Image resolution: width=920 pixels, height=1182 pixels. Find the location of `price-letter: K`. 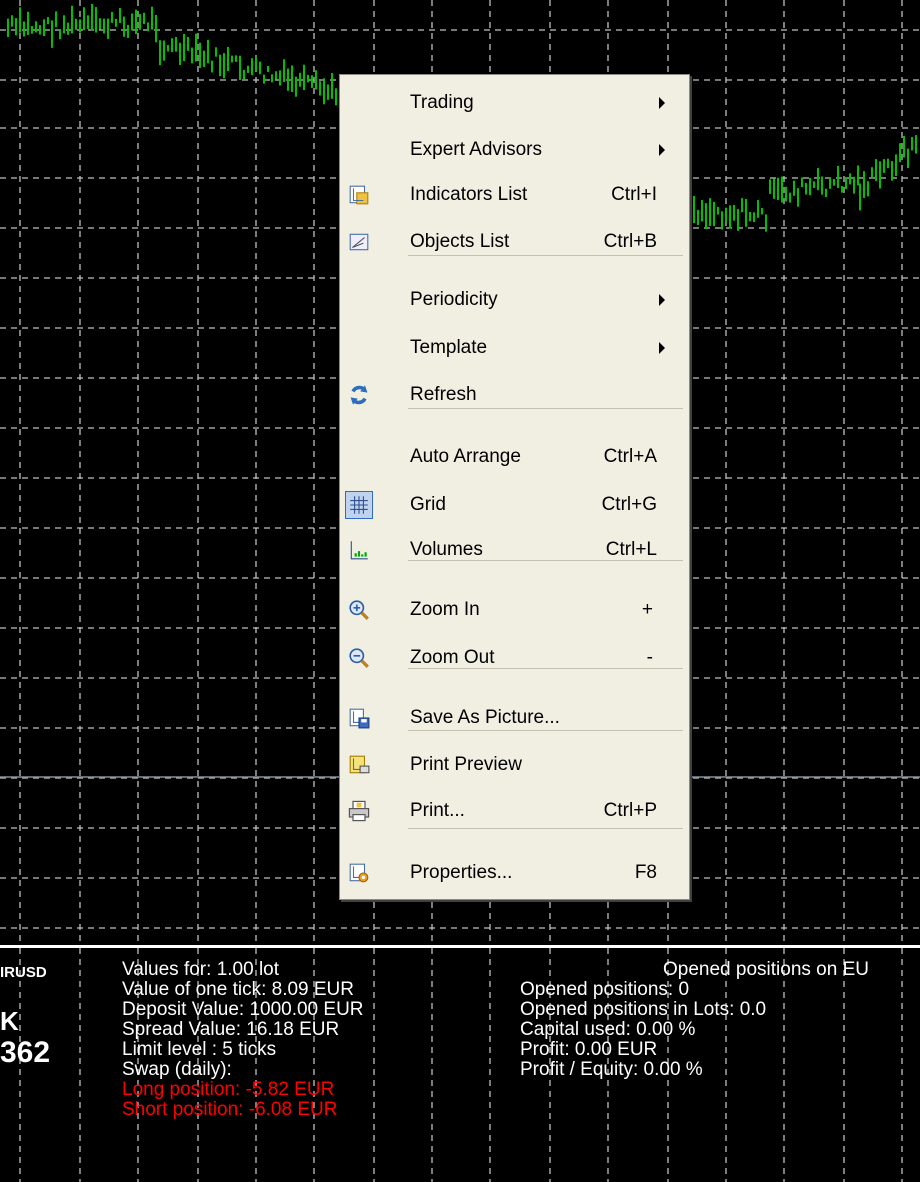

price-letter: K is located at coordinates (9, 1021).